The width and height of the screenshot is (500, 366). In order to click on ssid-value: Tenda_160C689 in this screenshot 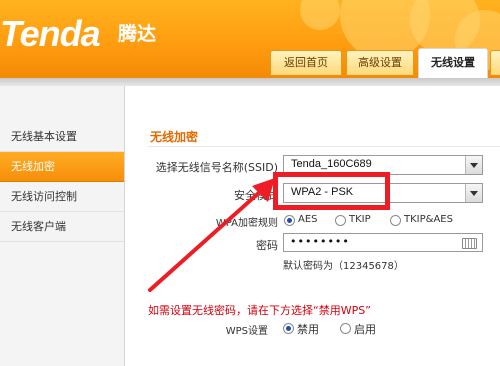, I will do `click(331, 164)`.